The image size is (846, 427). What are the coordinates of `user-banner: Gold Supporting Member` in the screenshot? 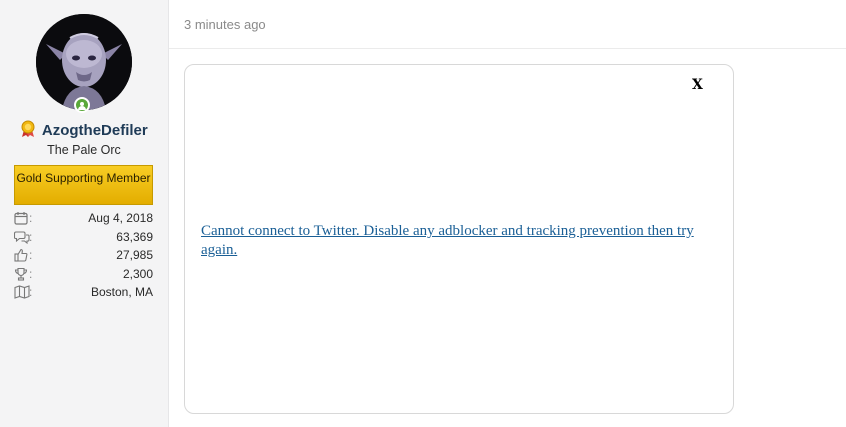 It's located at (83, 185).